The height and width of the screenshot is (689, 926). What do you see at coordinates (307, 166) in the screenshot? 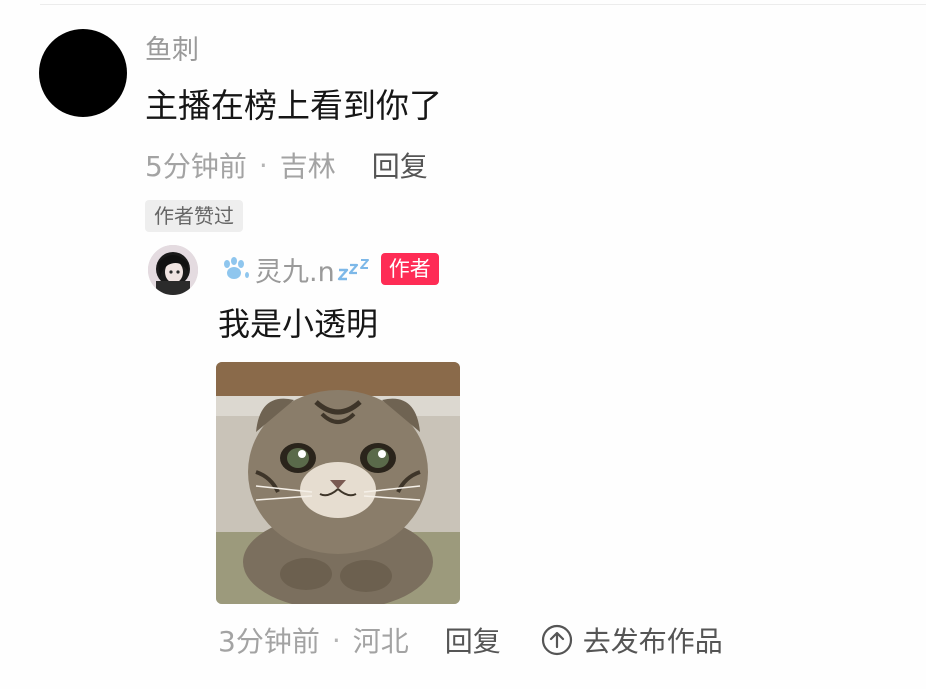
I see `comment-location: 吉林` at bounding box center [307, 166].